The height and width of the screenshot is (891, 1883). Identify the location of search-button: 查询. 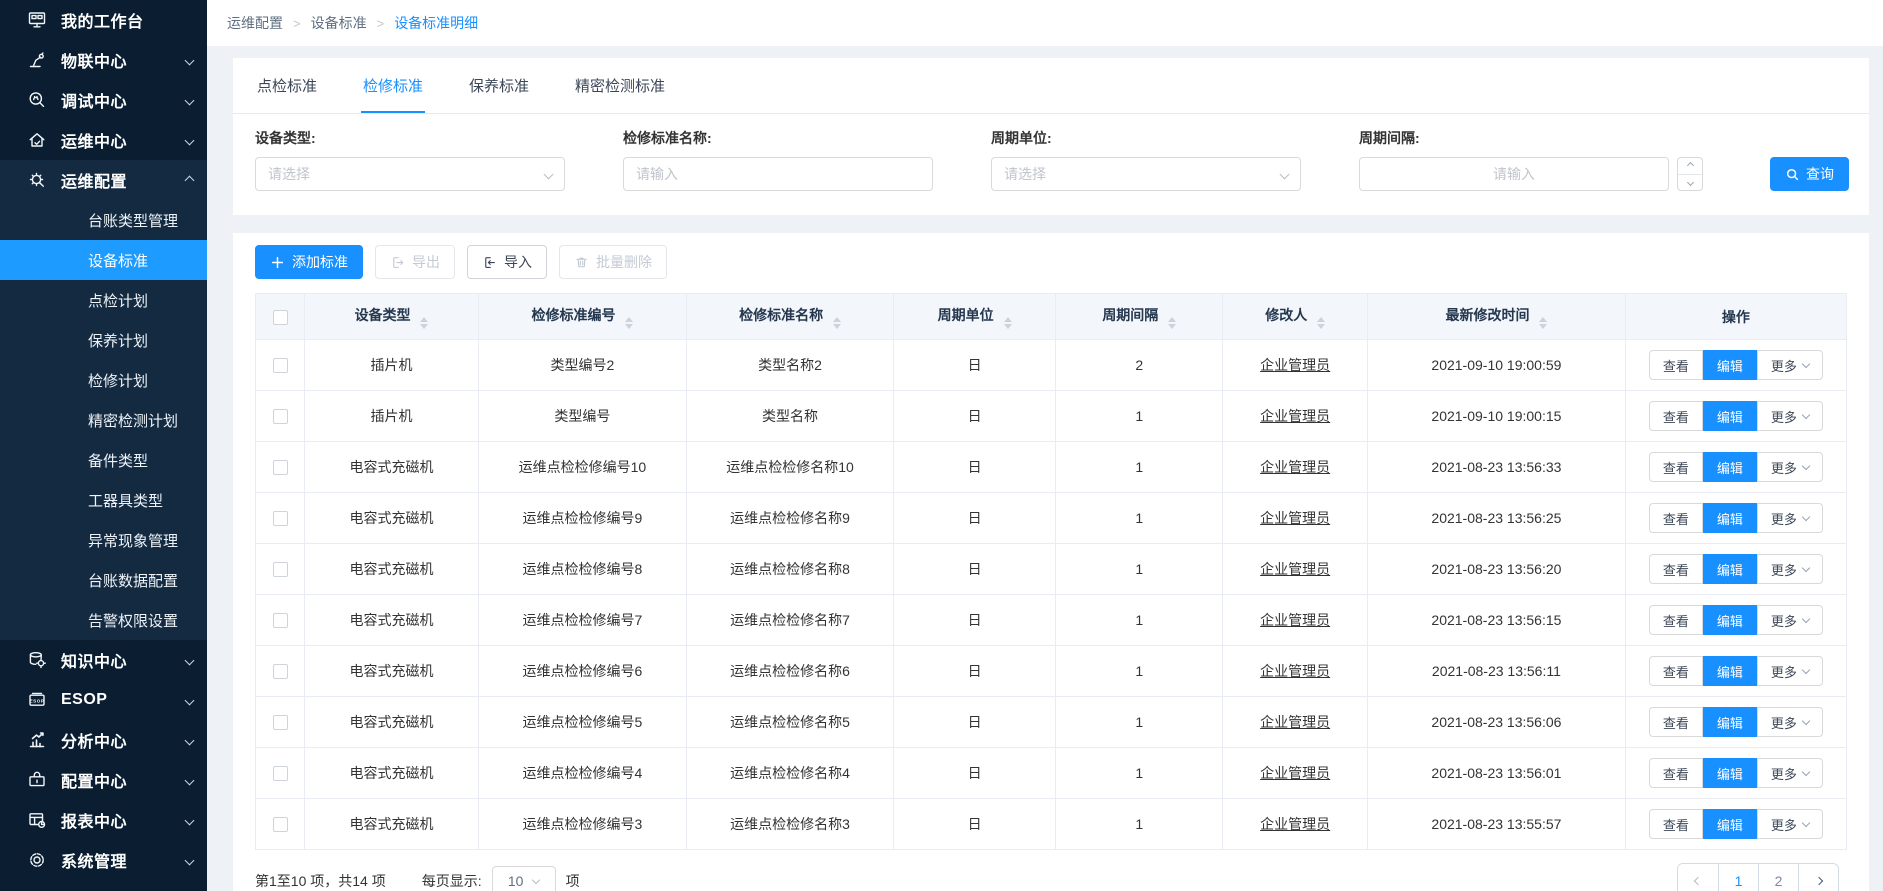
(1809, 174).